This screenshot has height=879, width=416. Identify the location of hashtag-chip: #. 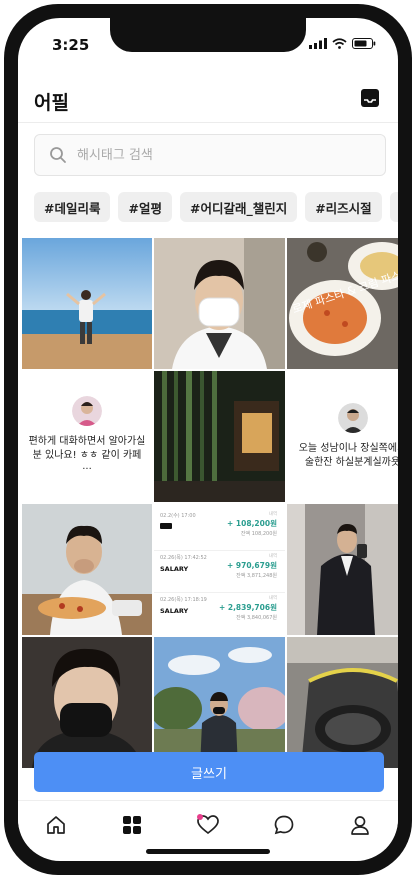
(393, 207).